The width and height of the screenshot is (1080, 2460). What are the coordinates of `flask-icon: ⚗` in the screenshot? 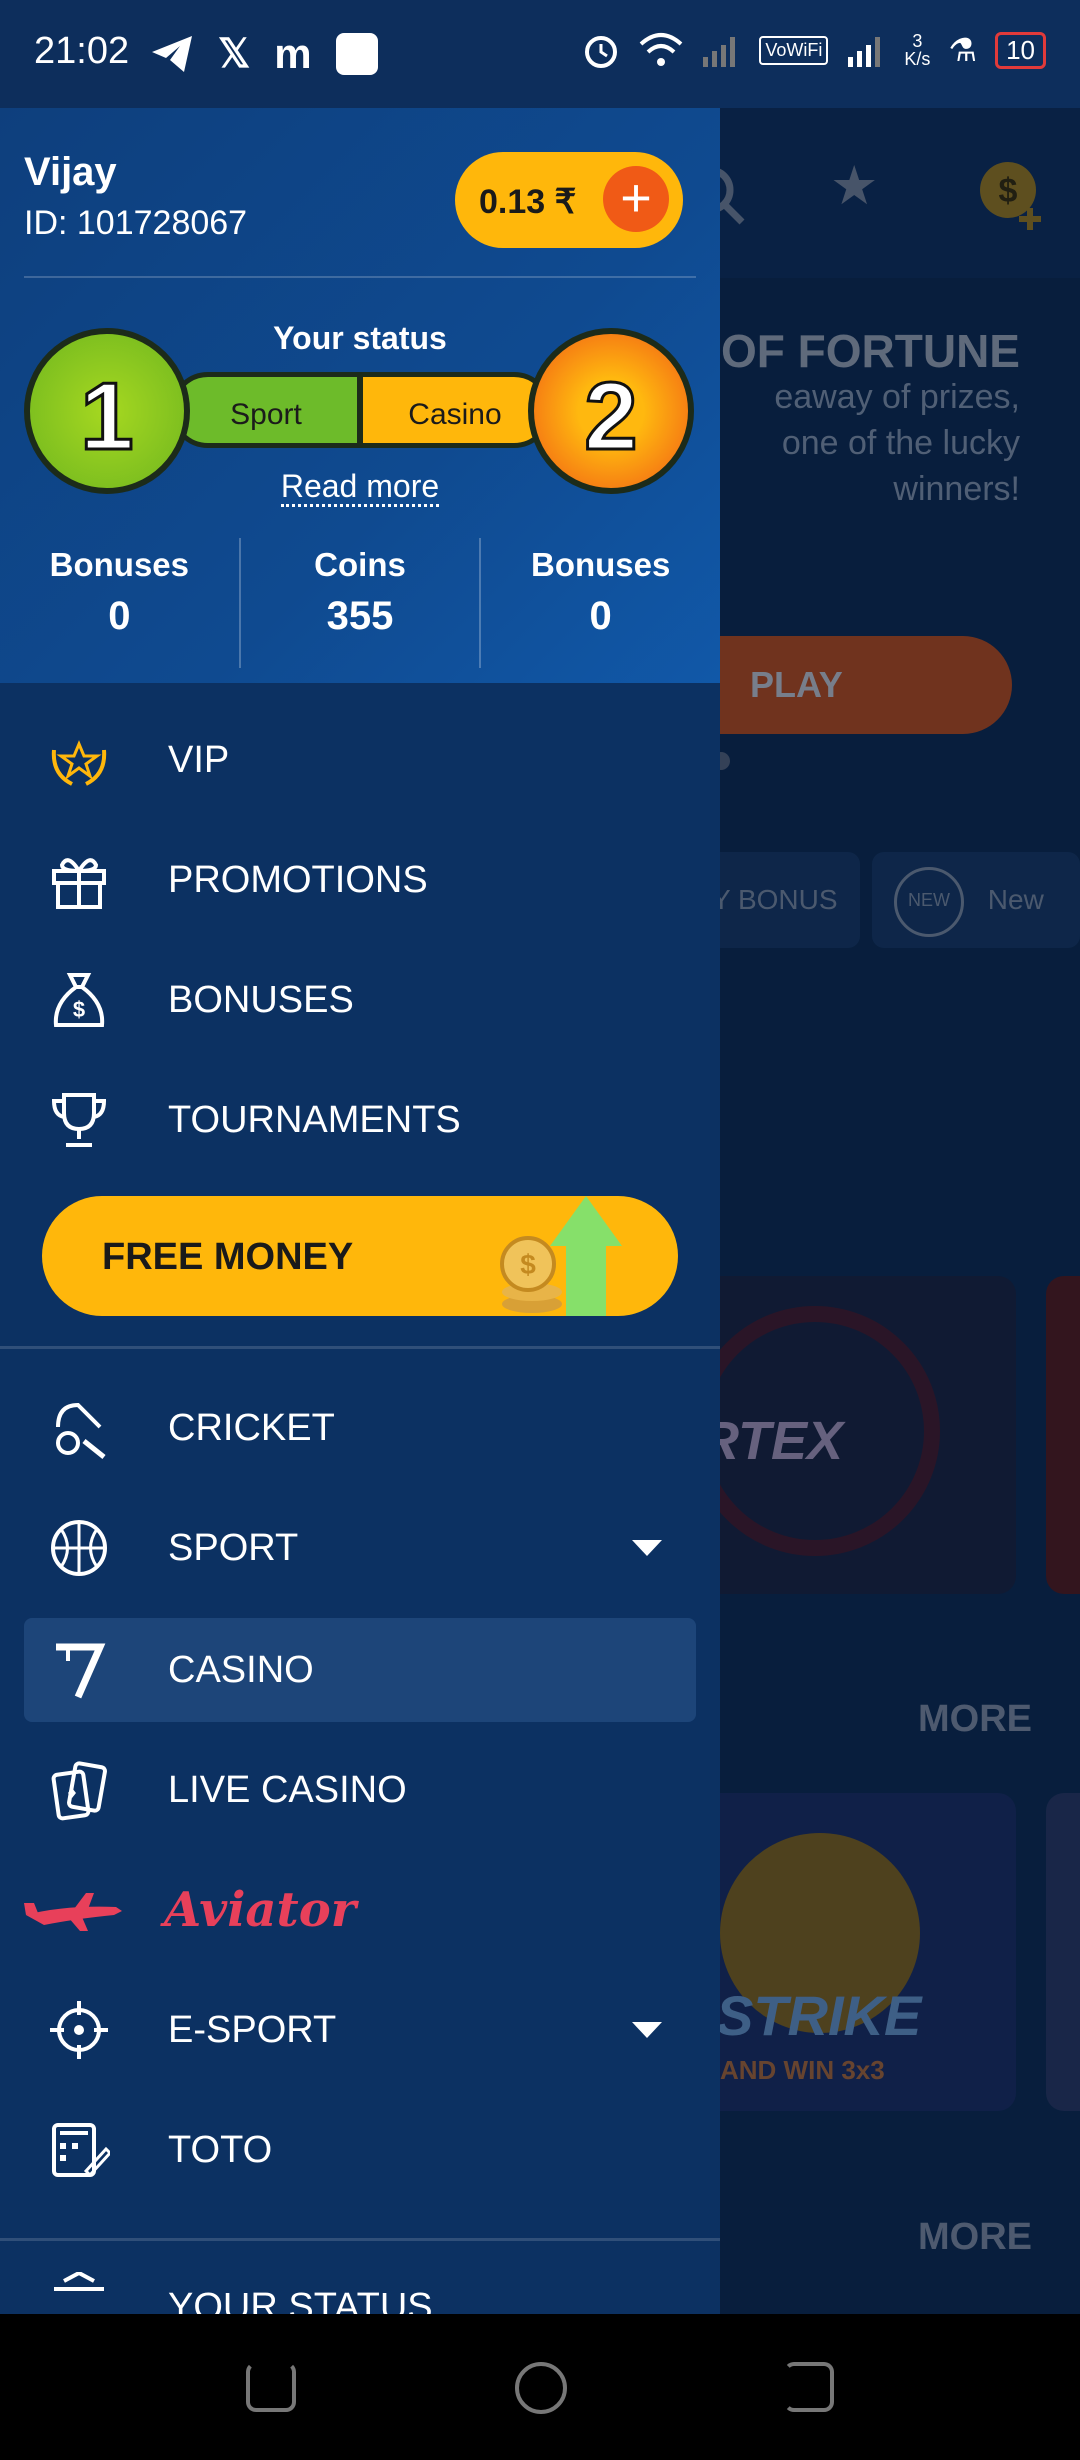 It's located at (963, 50).